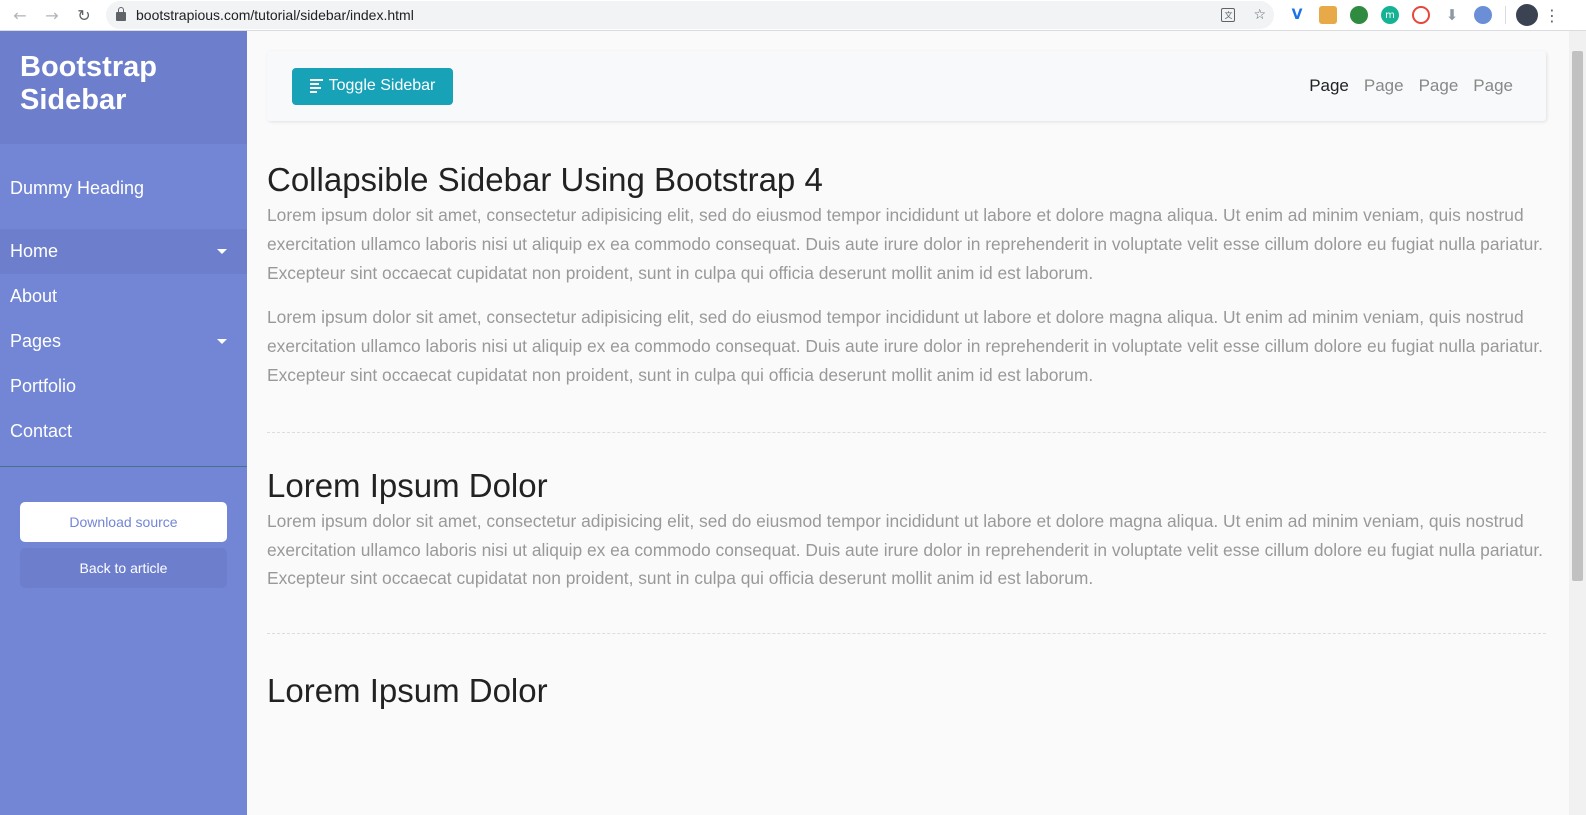 This screenshot has height=815, width=1586. I want to click on sidebar-item-label: About, so click(34, 296).